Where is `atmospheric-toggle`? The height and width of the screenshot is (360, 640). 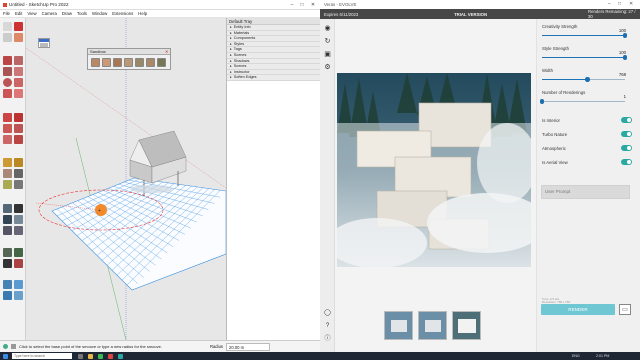 atmospheric-toggle is located at coordinates (626, 148).